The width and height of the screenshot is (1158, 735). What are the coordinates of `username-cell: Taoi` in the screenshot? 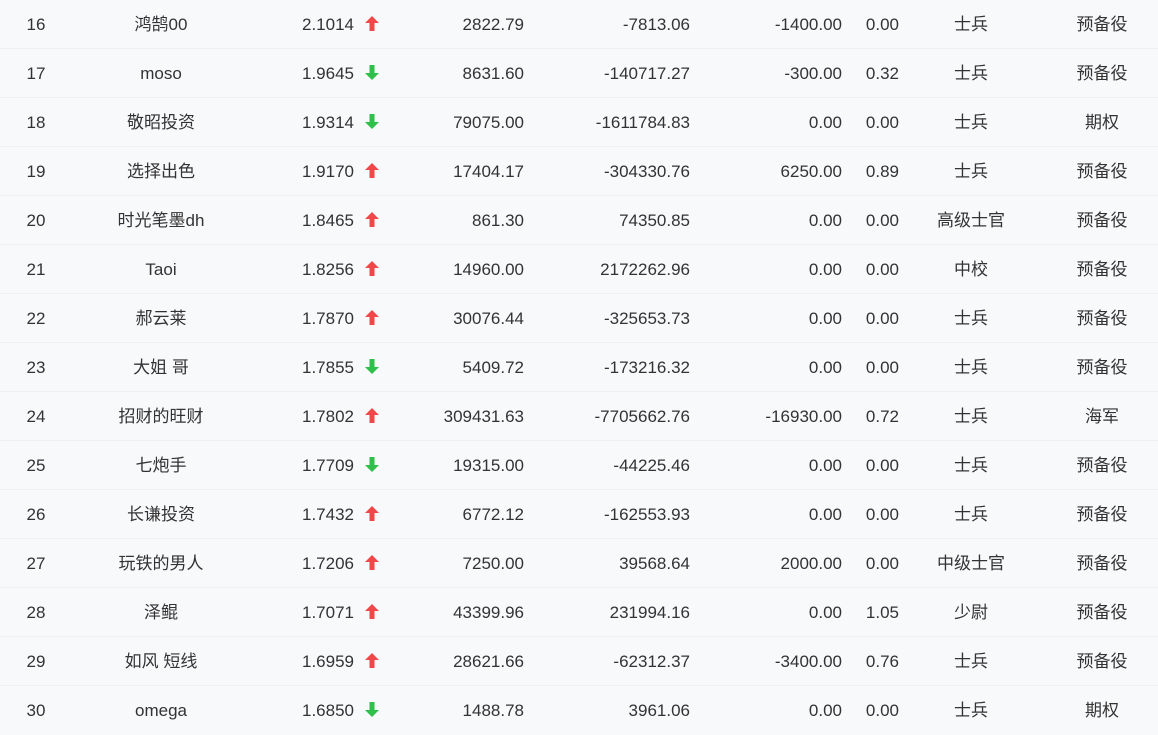 It's located at (161, 269).